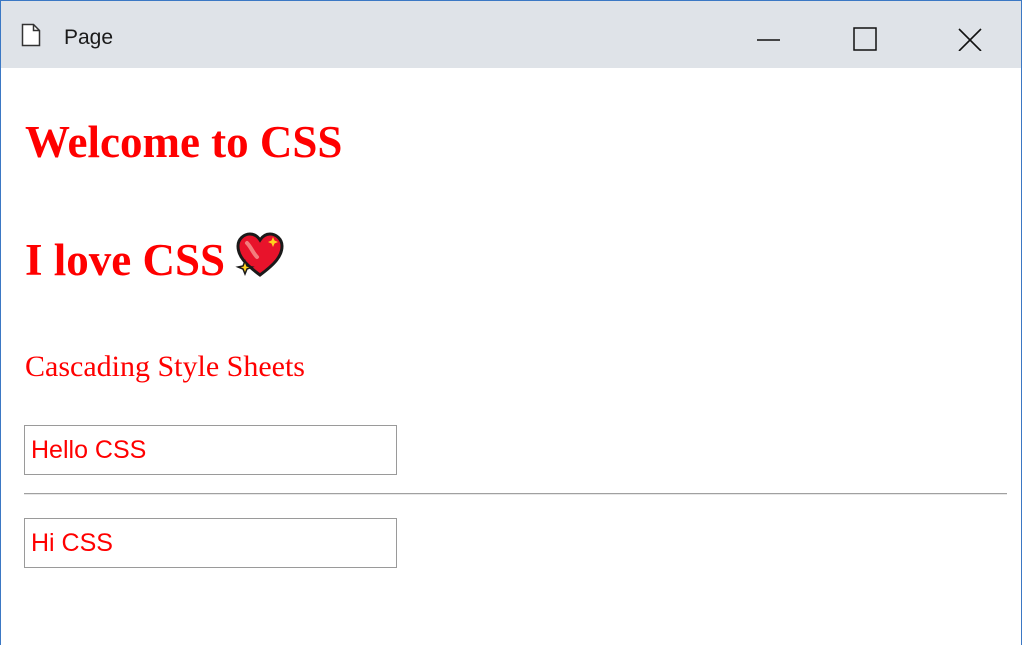 The image size is (1022, 645). Describe the element at coordinates (89, 37) in the screenshot. I see `window-title: Page` at that location.